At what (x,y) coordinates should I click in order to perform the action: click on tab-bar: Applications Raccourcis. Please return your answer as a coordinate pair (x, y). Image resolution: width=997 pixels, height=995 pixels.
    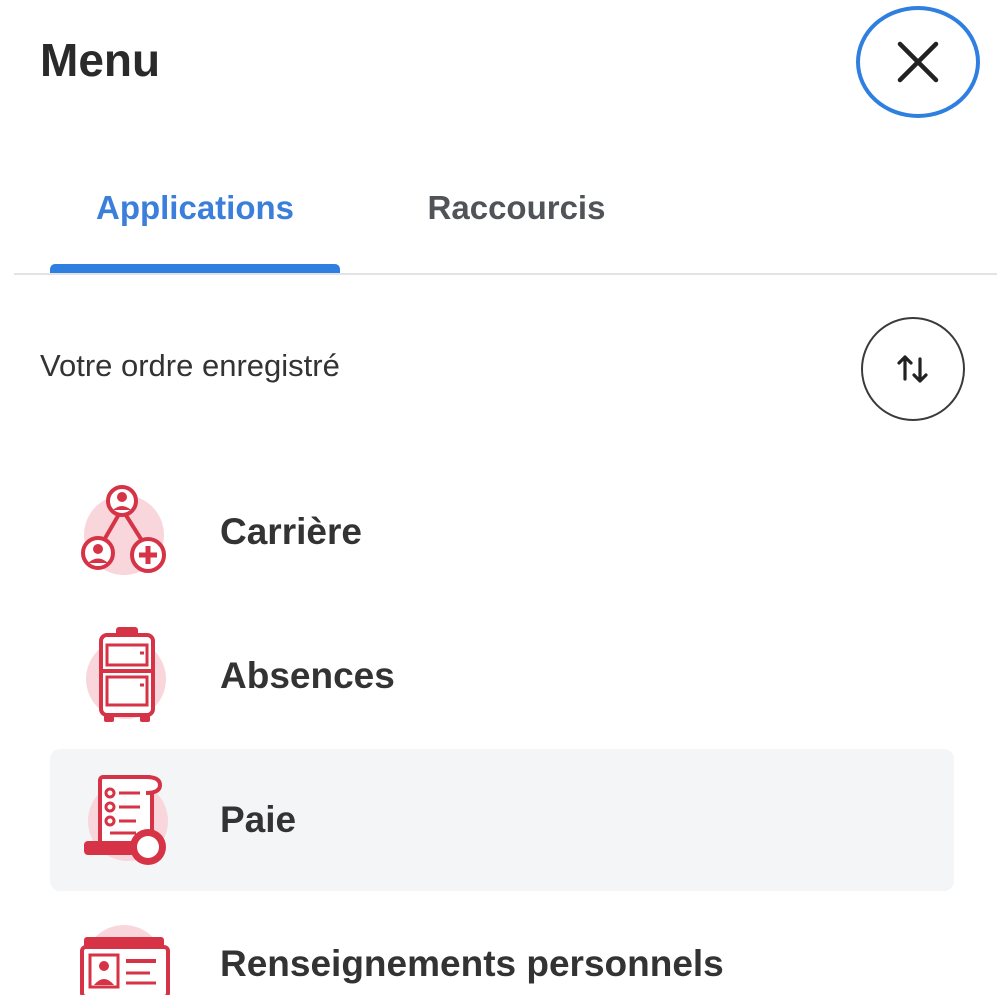
    Looking at the image, I should click on (505, 217).